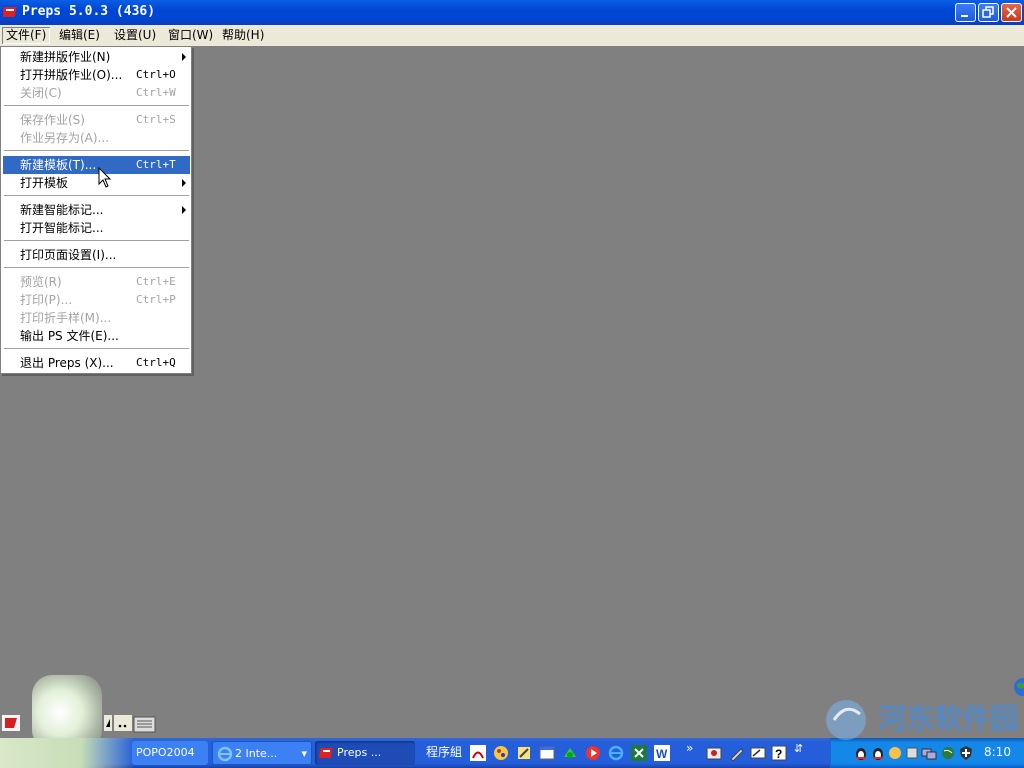 Image resolution: width=1024 pixels, height=768 pixels. I want to click on ime-punctuation-icon, so click(123, 723).